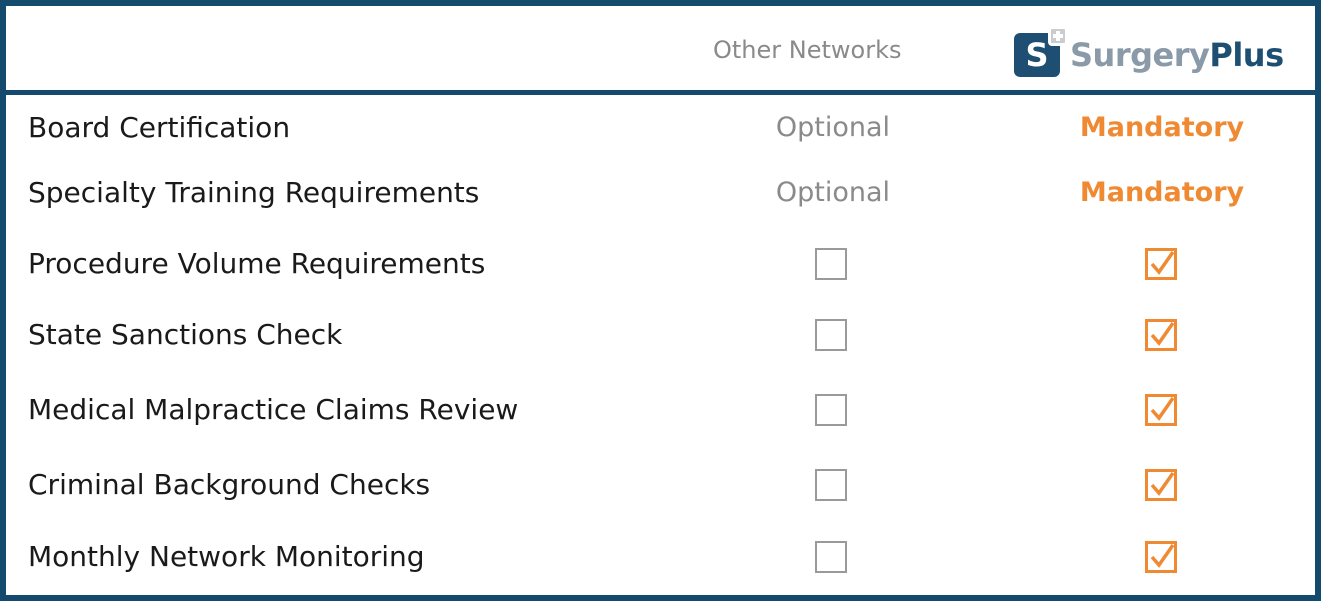  What do you see at coordinates (273, 409) in the screenshot?
I see `row-label: Medical Malpractice Claims Review` at bounding box center [273, 409].